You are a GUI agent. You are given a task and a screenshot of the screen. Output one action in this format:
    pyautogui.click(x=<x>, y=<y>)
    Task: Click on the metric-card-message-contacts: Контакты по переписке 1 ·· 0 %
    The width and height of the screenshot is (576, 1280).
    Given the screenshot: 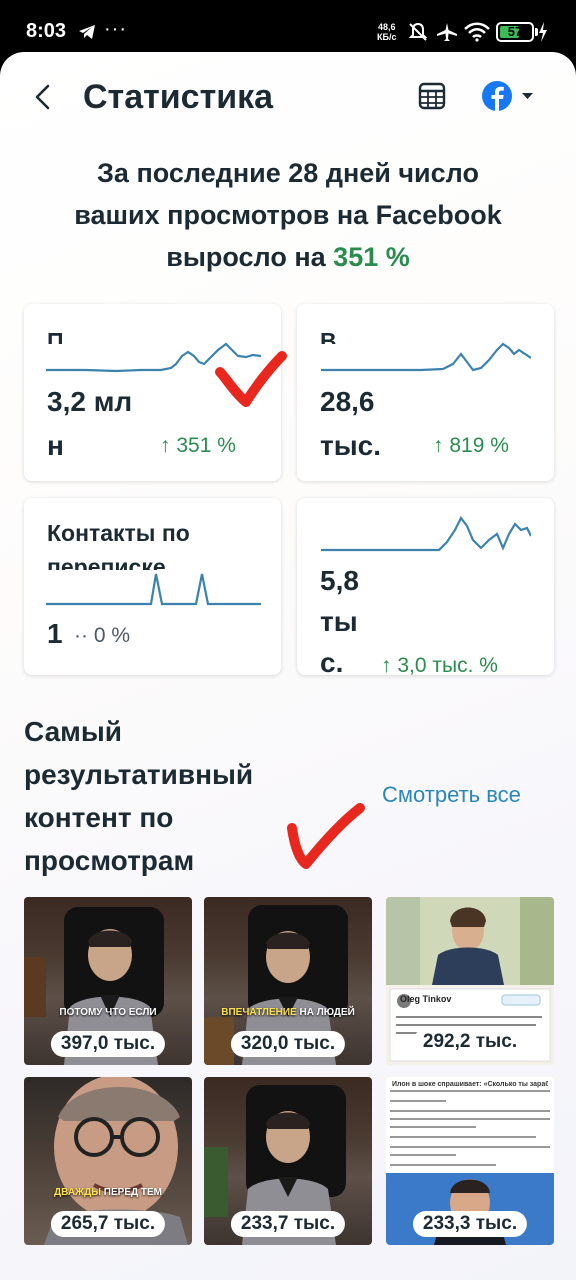 What is the action you would take?
    pyautogui.click(x=152, y=586)
    